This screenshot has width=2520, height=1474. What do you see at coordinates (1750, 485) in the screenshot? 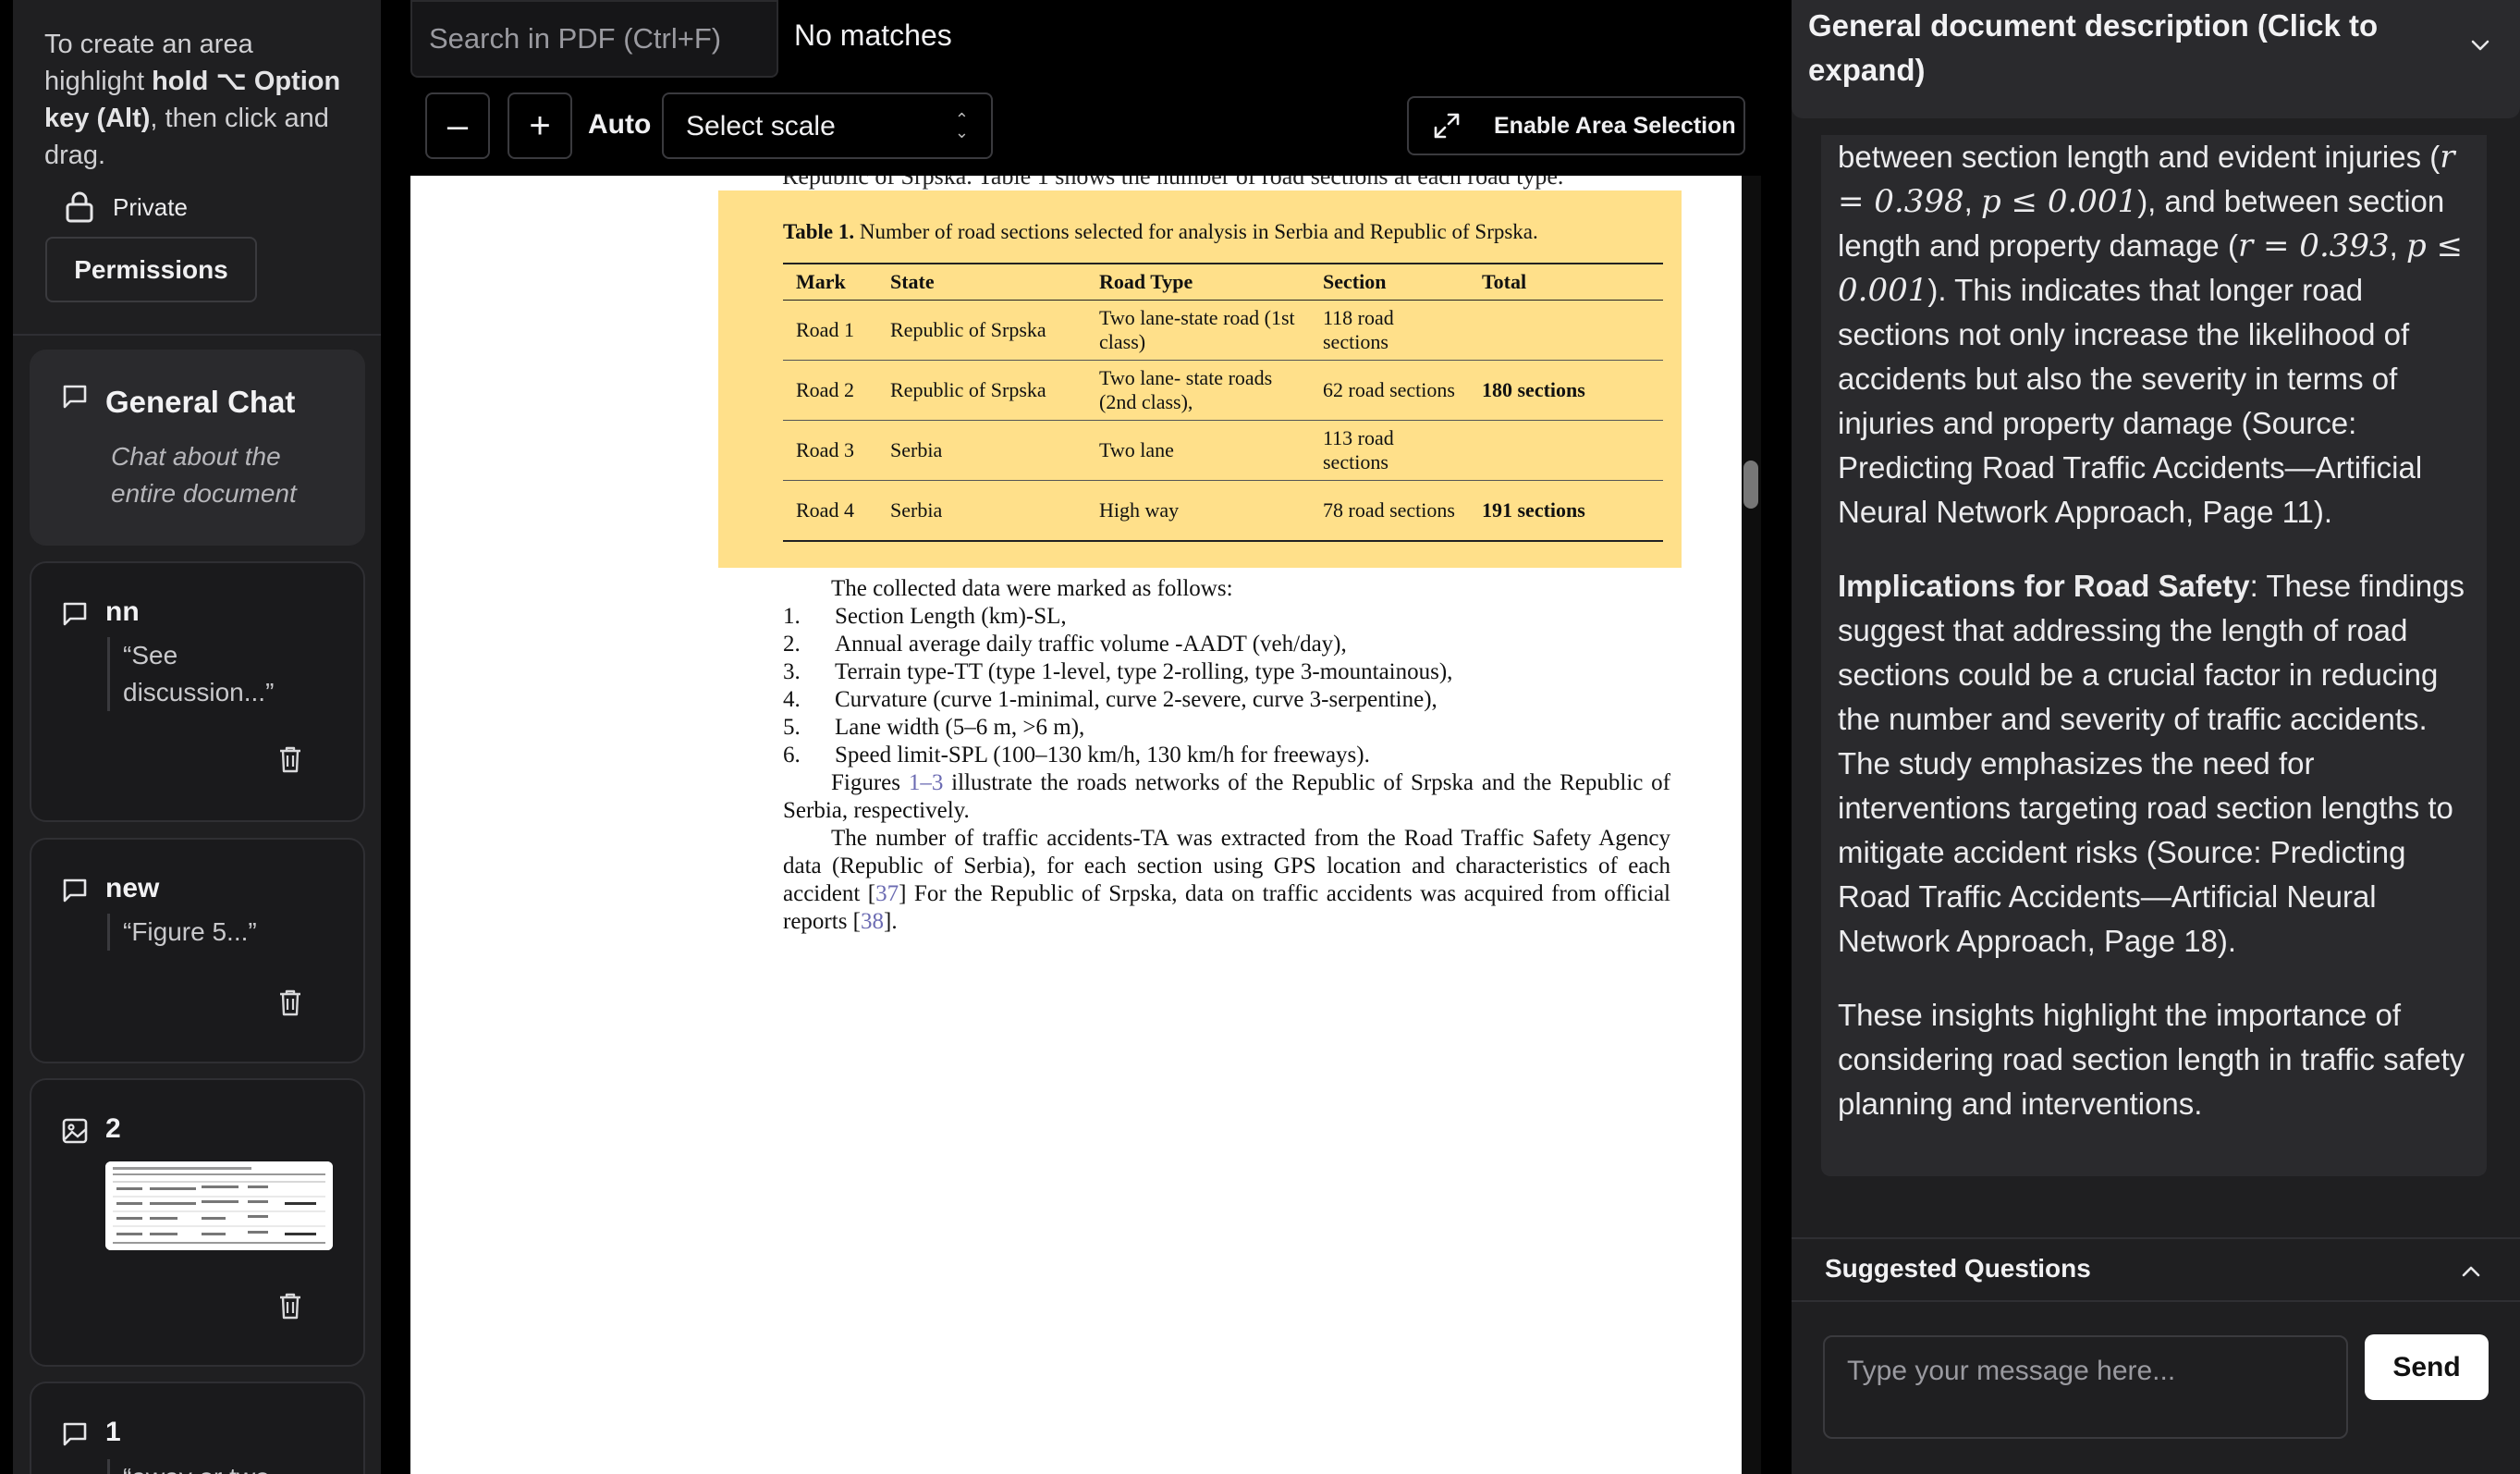
I see `pdf-scrollbar-thumb` at bounding box center [1750, 485].